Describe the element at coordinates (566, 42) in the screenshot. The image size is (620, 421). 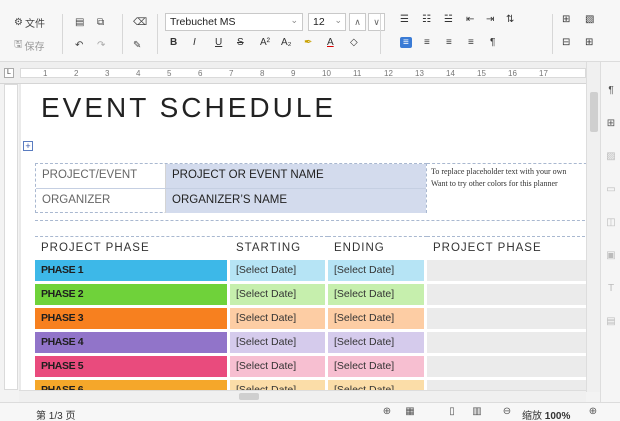
I see `table-icon: ⊟` at that location.